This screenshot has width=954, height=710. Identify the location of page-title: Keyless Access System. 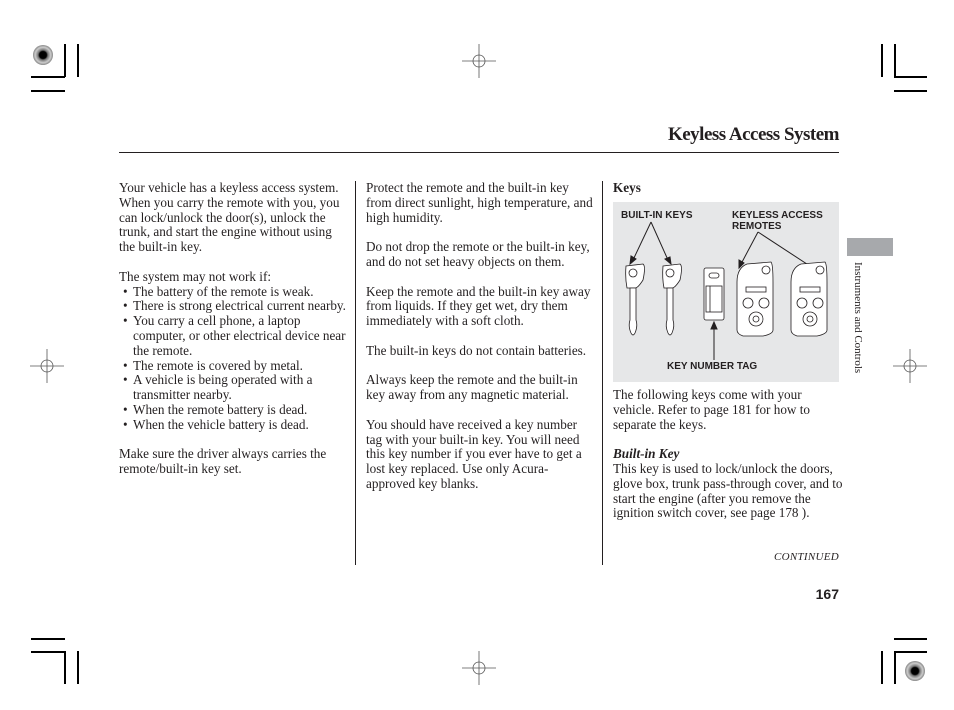
(753, 134).